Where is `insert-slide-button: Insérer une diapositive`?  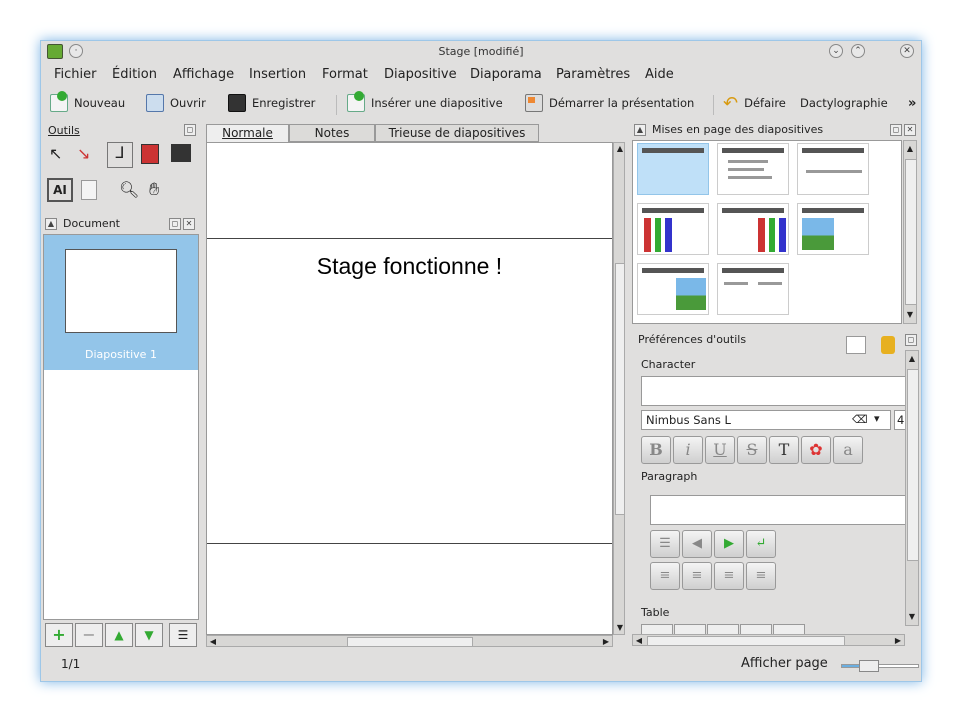
insert-slide-button: Insérer une diapositive is located at coordinates (425, 102).